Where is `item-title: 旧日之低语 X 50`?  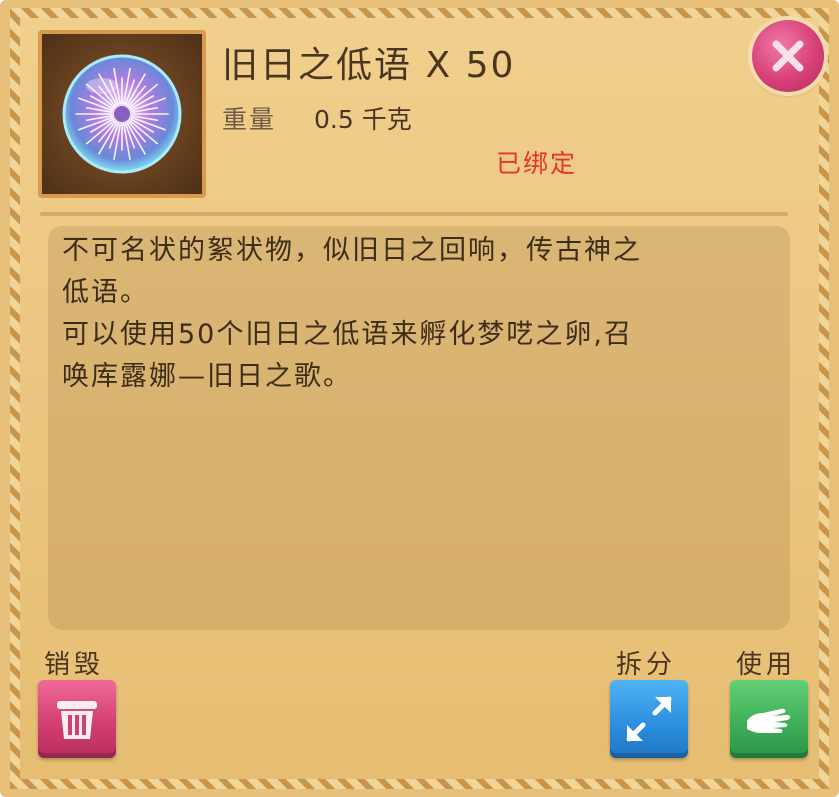 item-title: 旧日之低语 X 50 is located at coordinates (368, 62).